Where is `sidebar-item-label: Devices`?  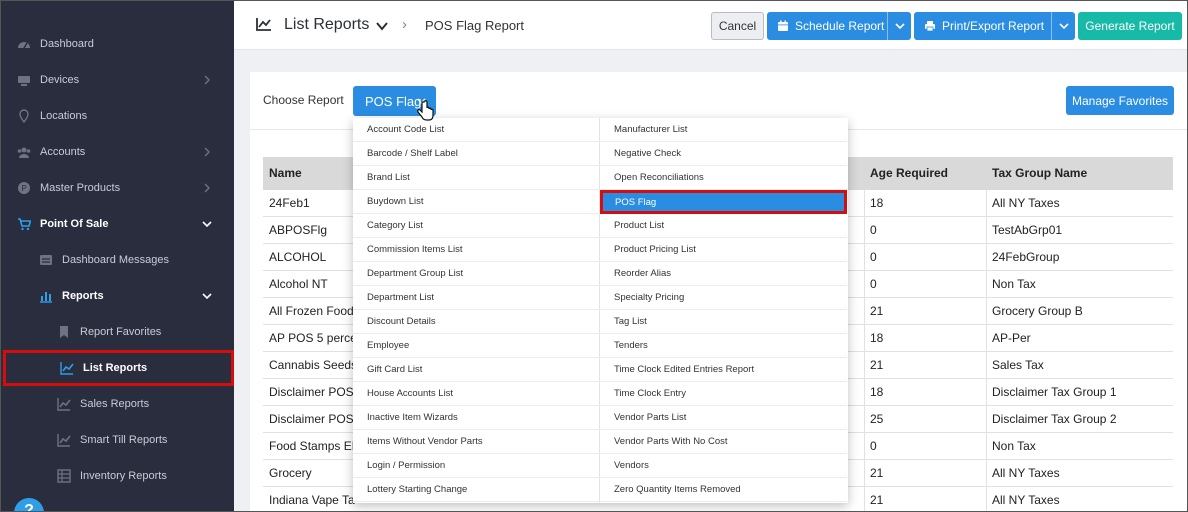
sidebar-item-label: Devices is located at coordinates (60, 80).